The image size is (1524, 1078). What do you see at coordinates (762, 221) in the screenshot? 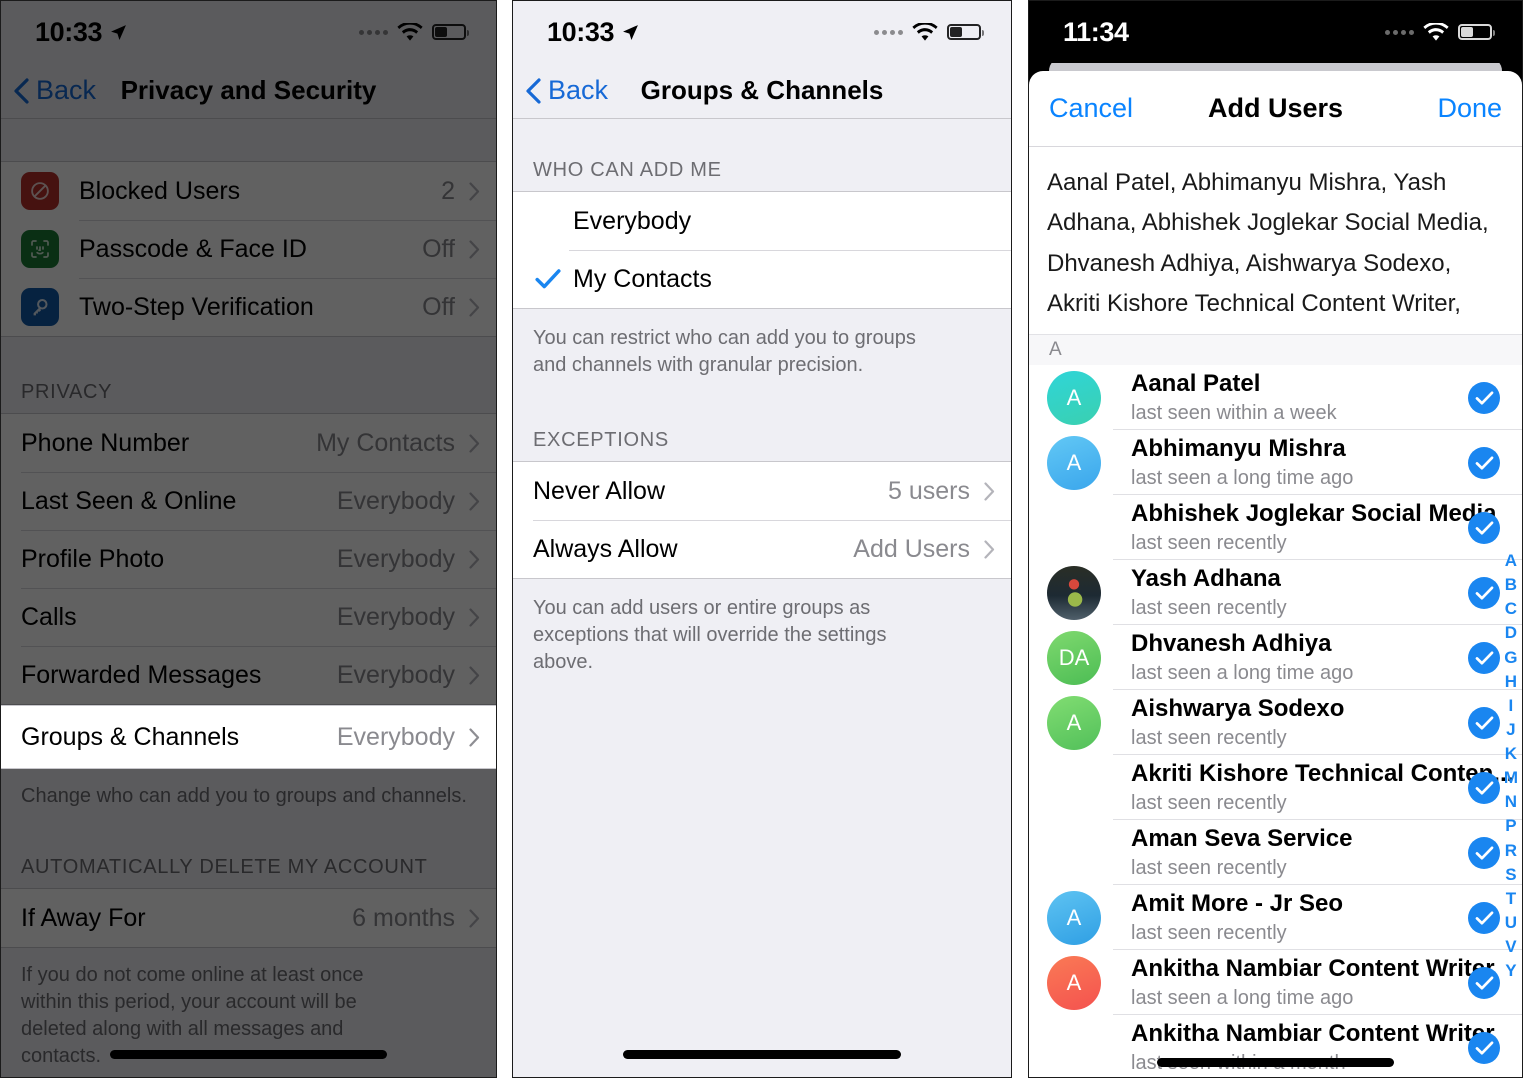
I see `option-everybody: Everybody` at bounding box center [762, 221].